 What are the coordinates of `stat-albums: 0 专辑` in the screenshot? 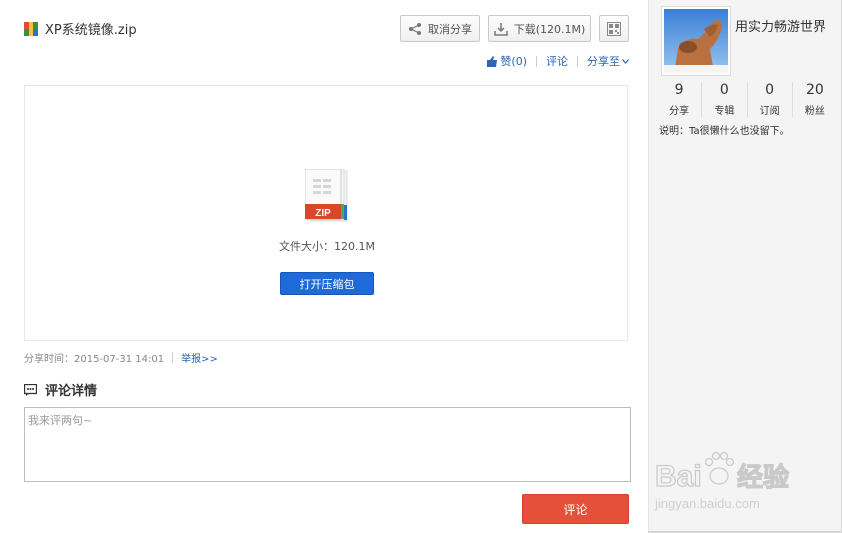 It's located at (725, 99).